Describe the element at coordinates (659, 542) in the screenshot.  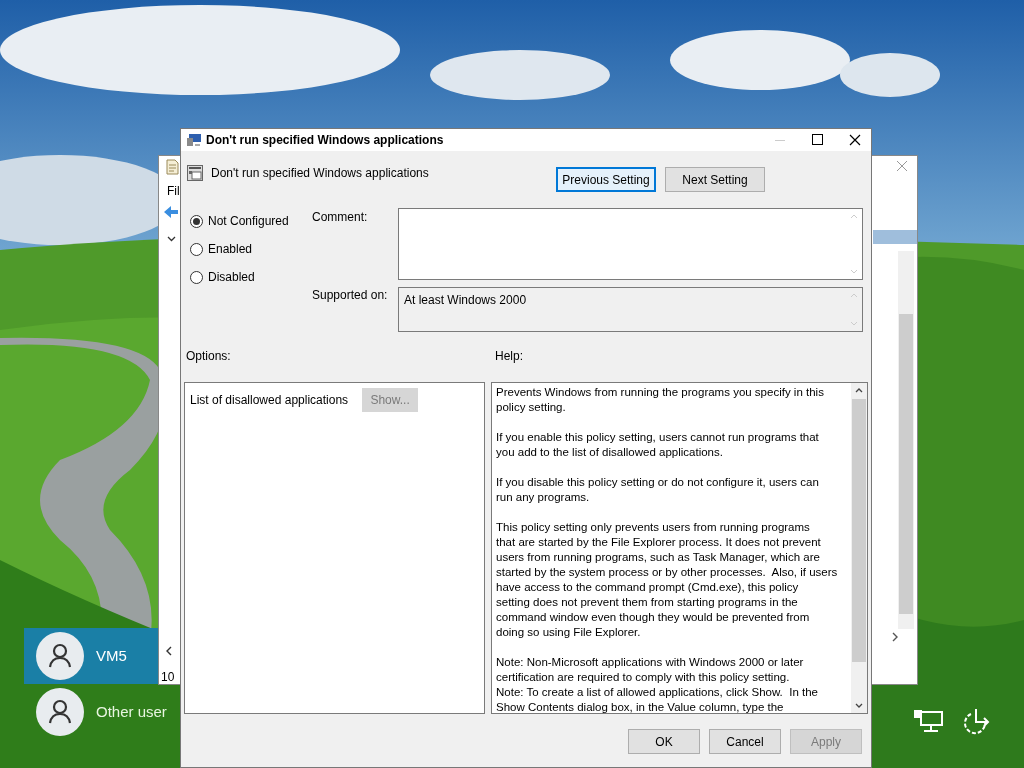
I see `help-text: that are started by the File Explorer process. It does not prevent` at that location.